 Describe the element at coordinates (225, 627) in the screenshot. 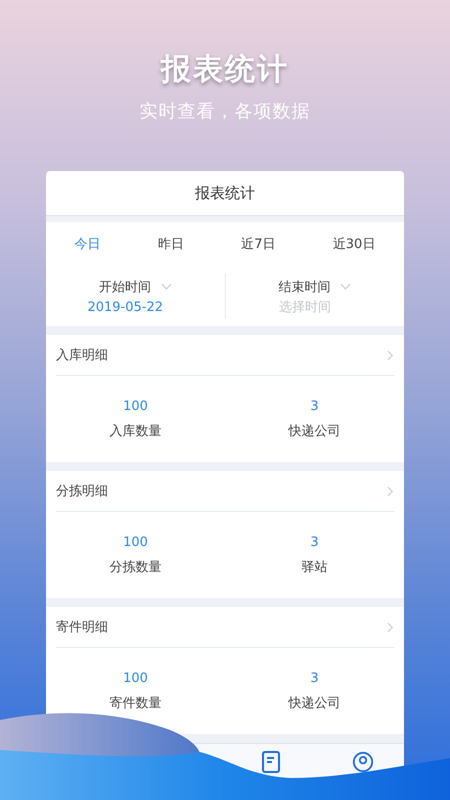

I see `section-header: 寄件明细` at that location.